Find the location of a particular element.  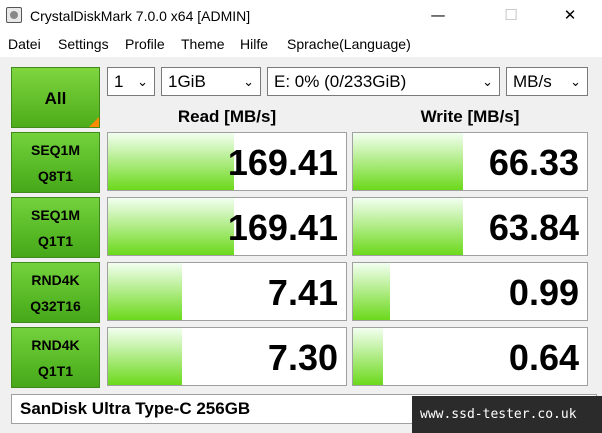

read-header: Read [MB/s] is located at coordinates (227, 116).